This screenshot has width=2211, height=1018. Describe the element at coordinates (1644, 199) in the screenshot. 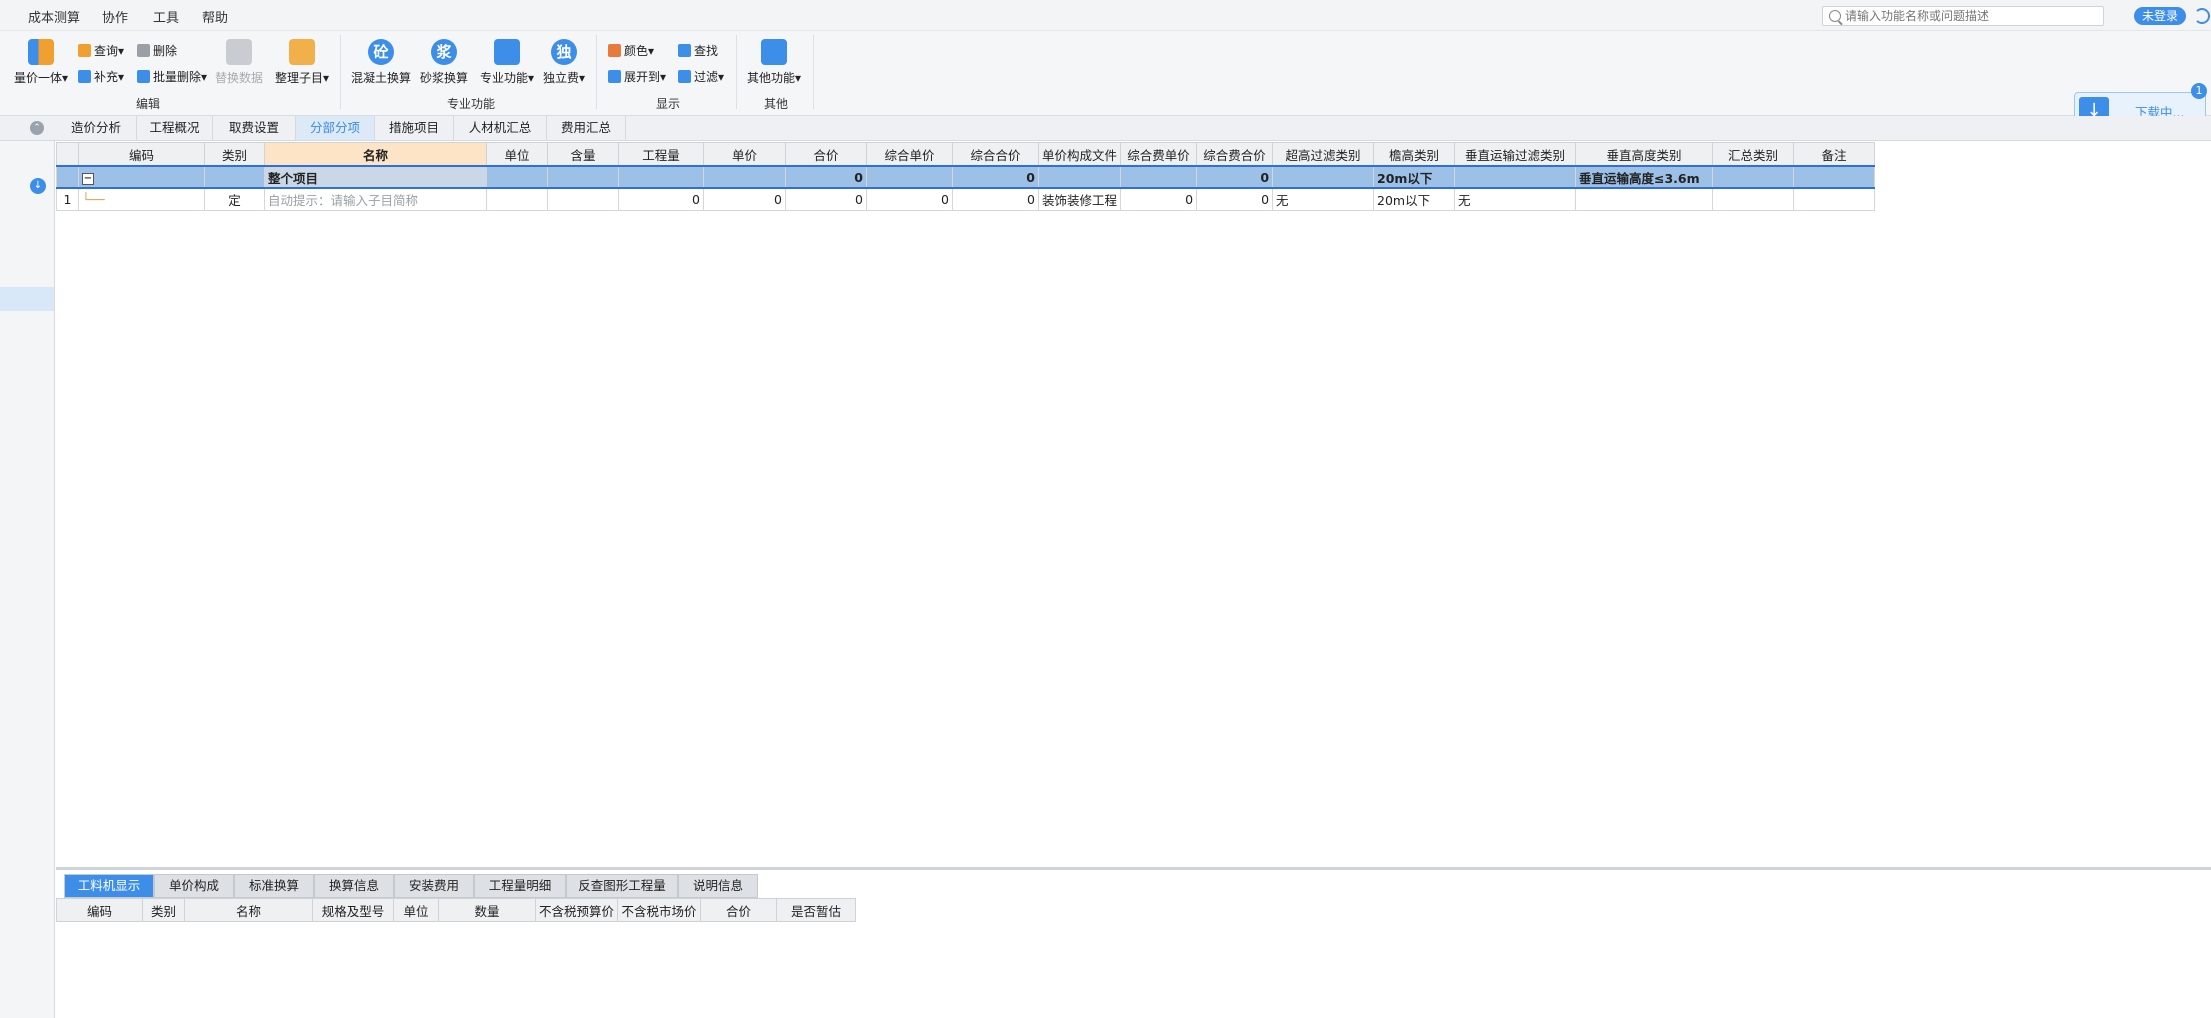

I see `vertical-height-cell` at that location.